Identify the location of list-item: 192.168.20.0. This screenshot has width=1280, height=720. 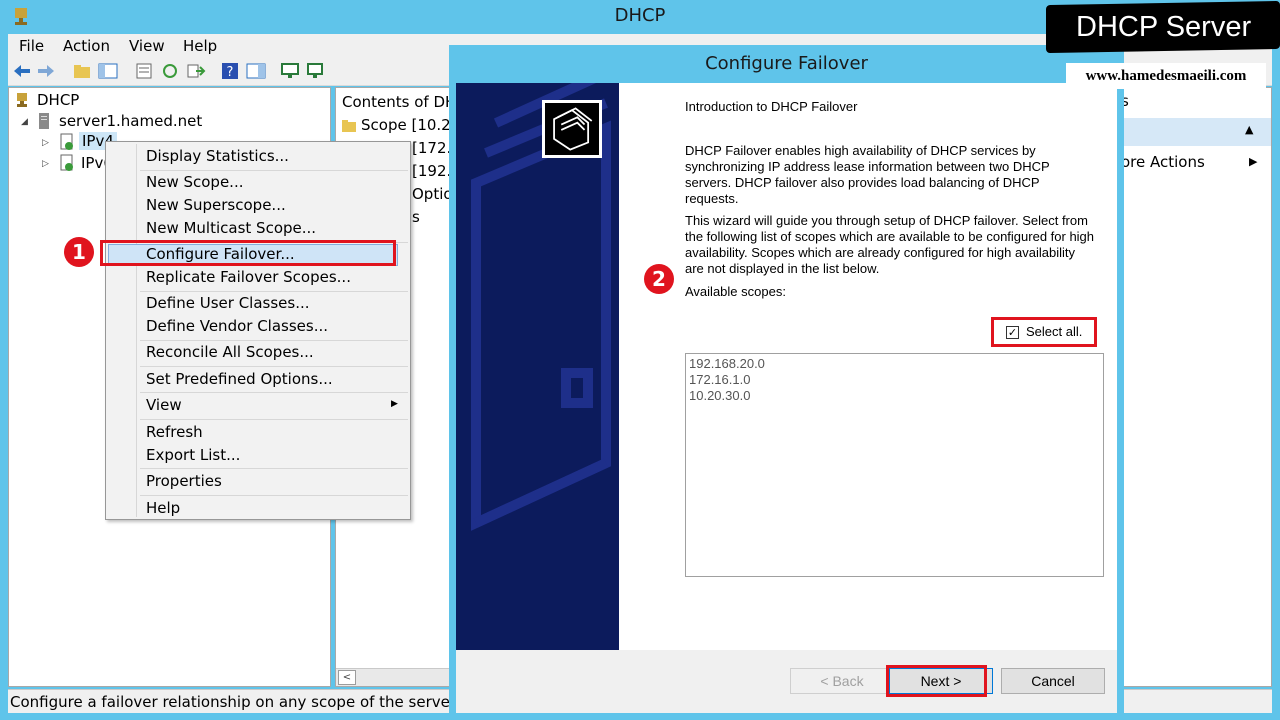
(727, 363).